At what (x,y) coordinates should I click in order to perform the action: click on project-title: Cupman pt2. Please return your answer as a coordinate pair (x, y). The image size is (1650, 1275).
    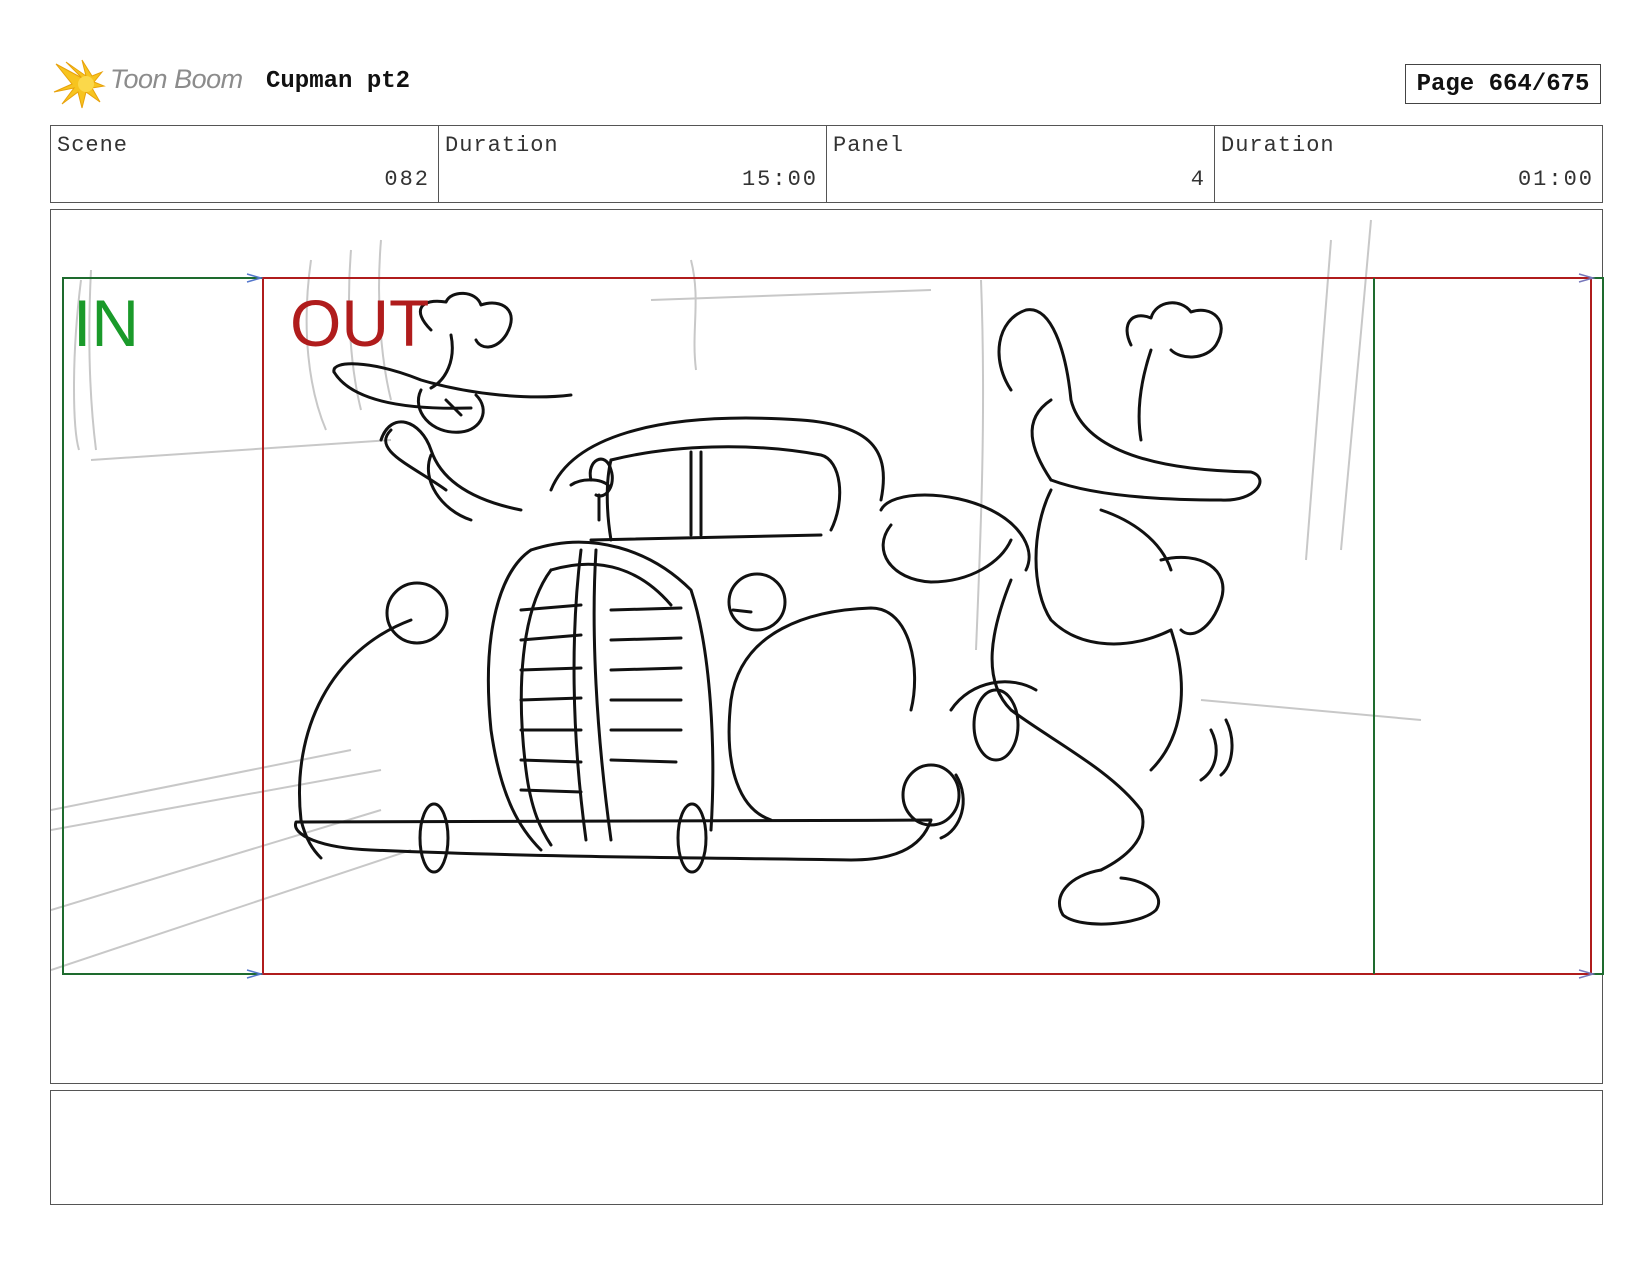
    Looking at the image, I should click on (338, 81).